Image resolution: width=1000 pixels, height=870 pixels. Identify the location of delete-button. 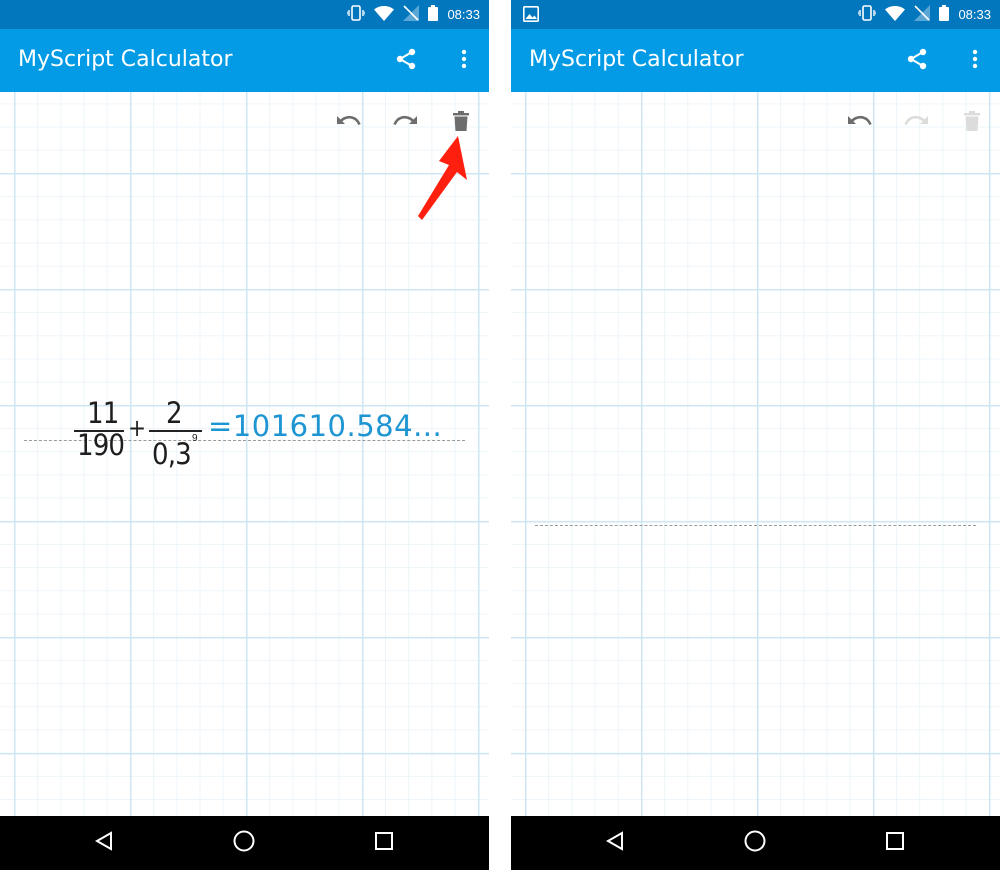
(972, 123).